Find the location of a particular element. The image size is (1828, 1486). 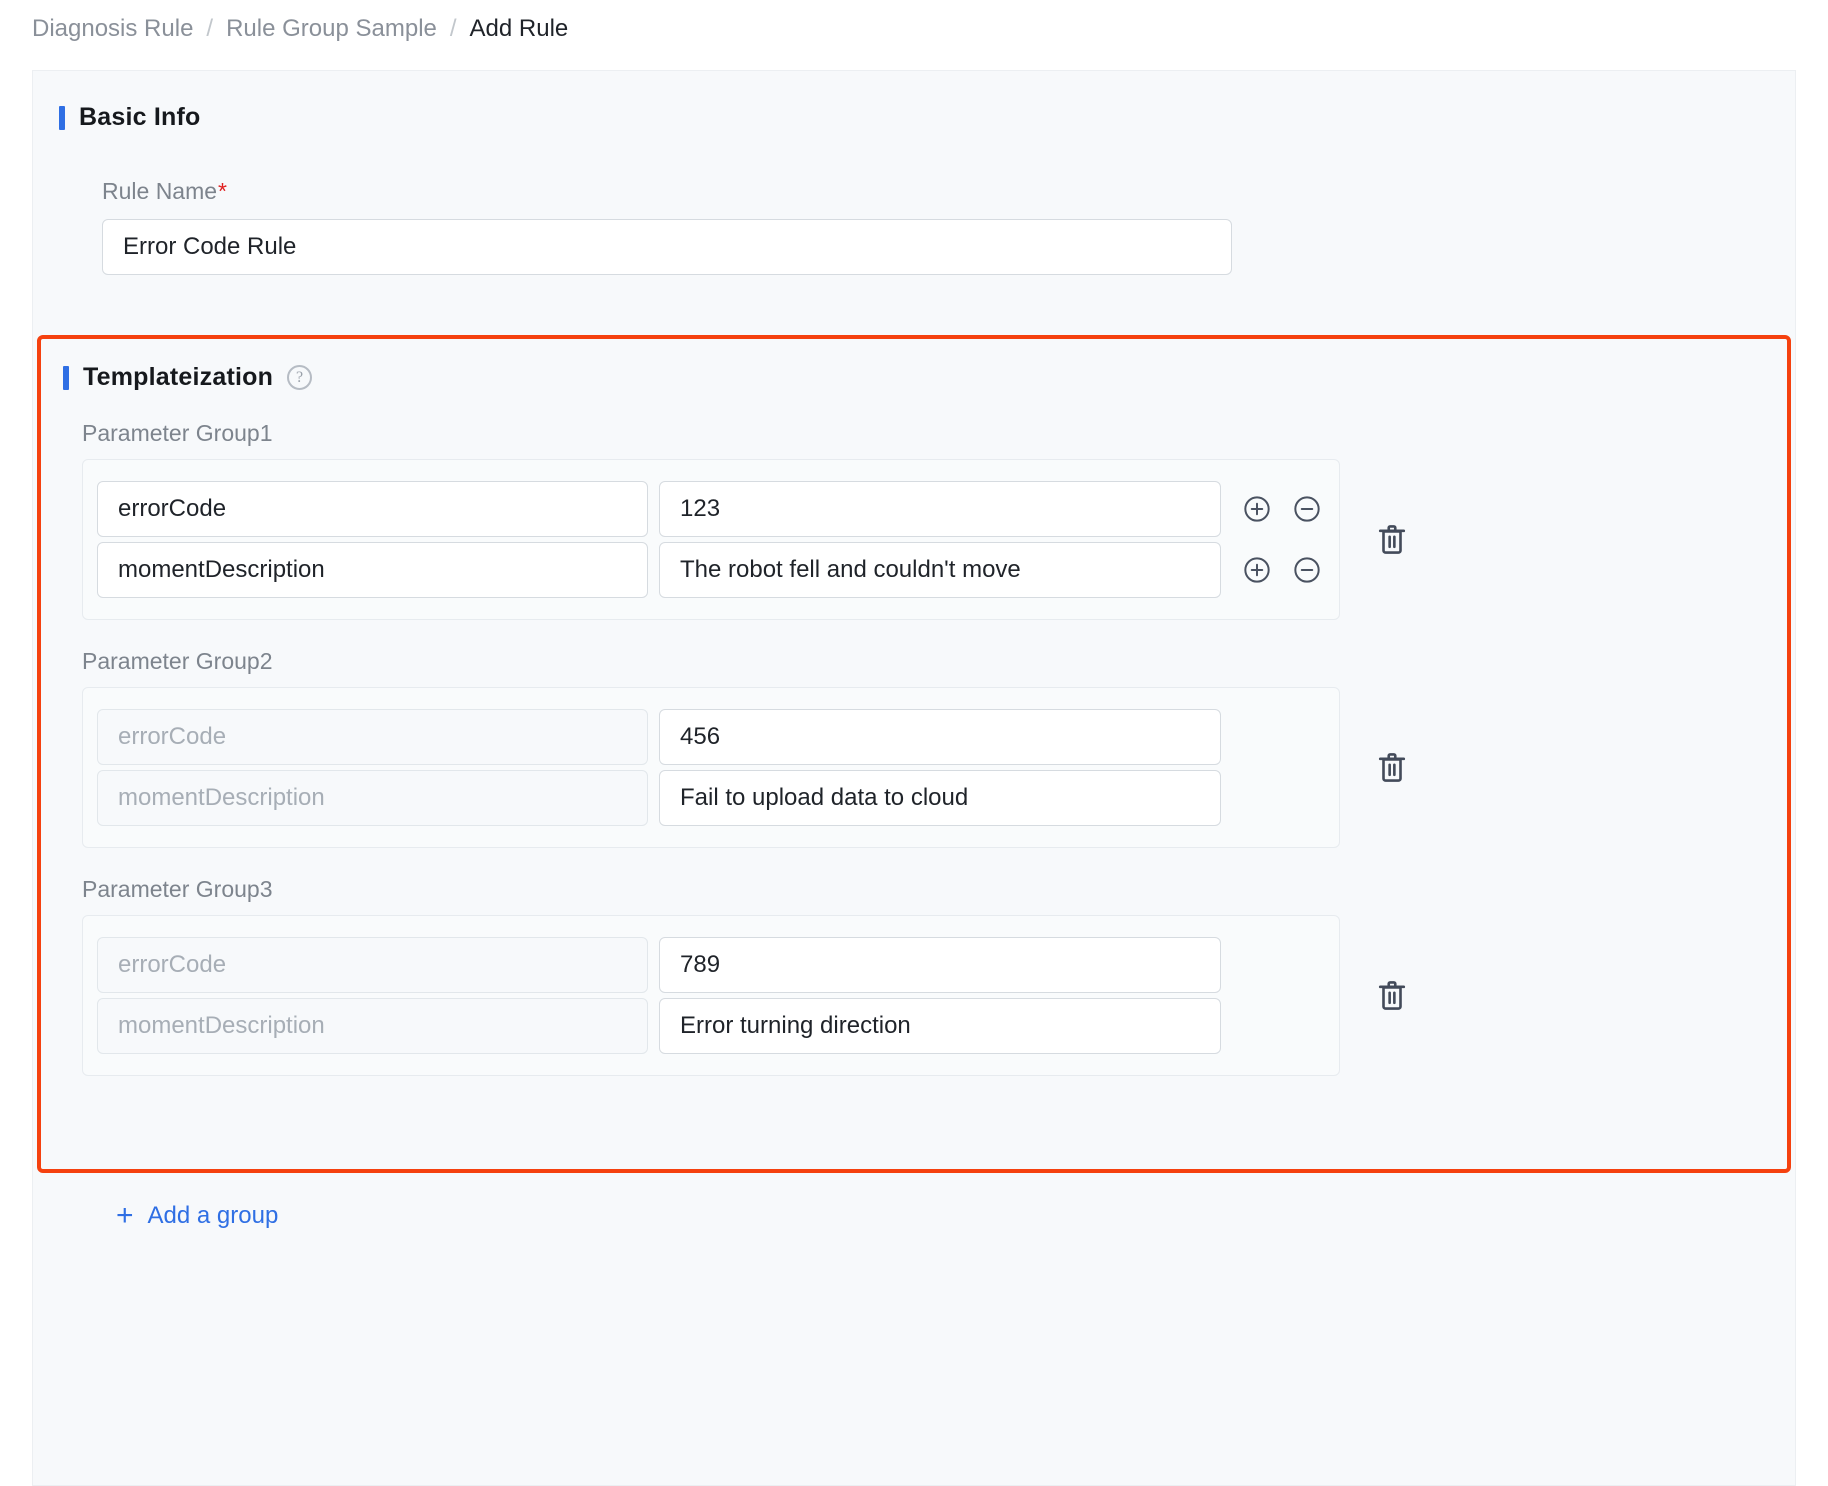

parameter-value-input: The robot fell and couldn't move is located at coordinates (940, 570).